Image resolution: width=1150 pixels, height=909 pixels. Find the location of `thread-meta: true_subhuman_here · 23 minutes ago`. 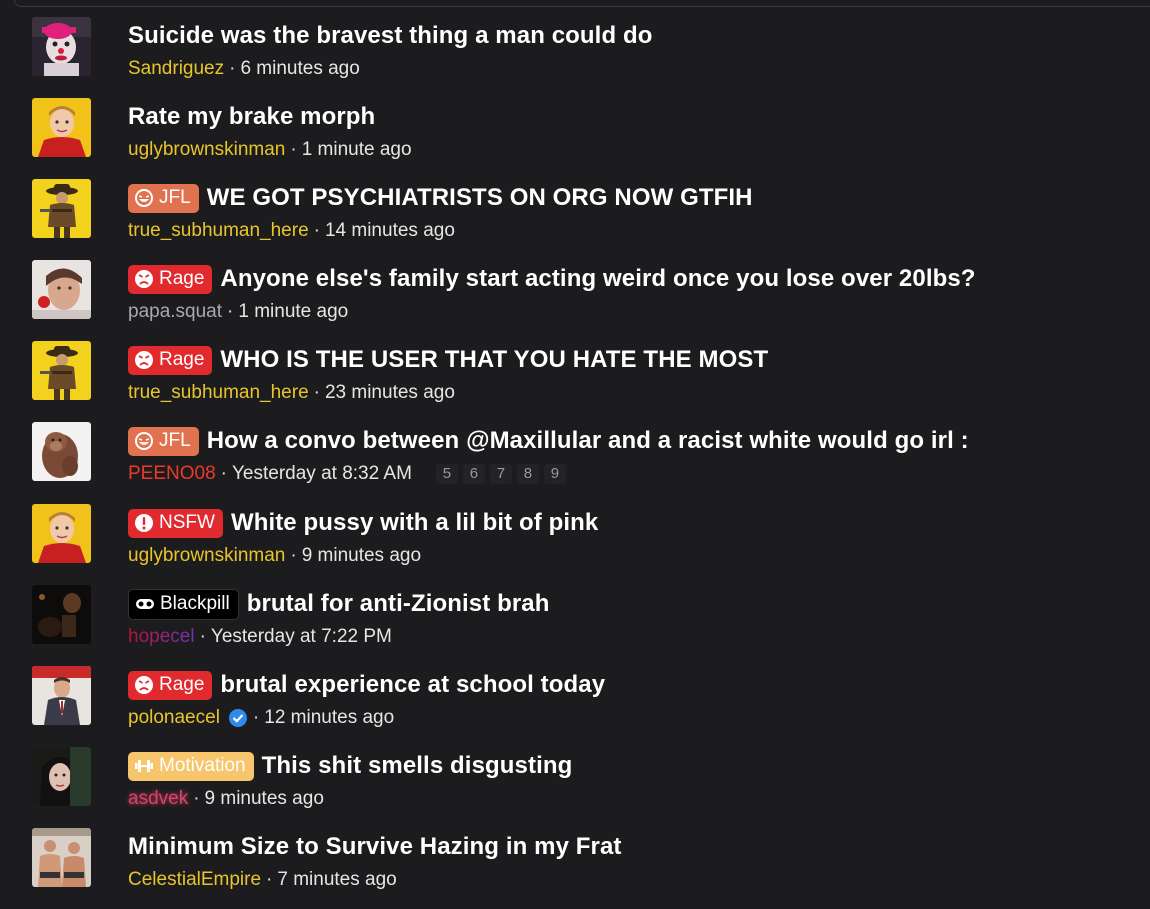

thread-meta: true_subhuman_here · 23 minutes ago is located at coordinates (291, 393).